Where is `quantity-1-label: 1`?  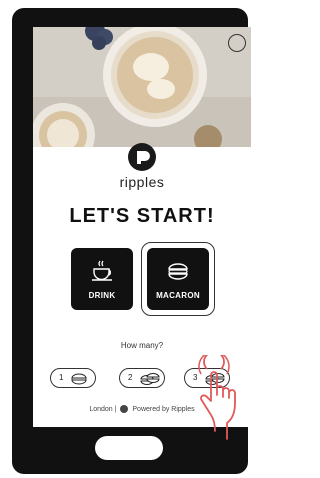
quantity-1-label: 1 is located at coordinates (61, 377).